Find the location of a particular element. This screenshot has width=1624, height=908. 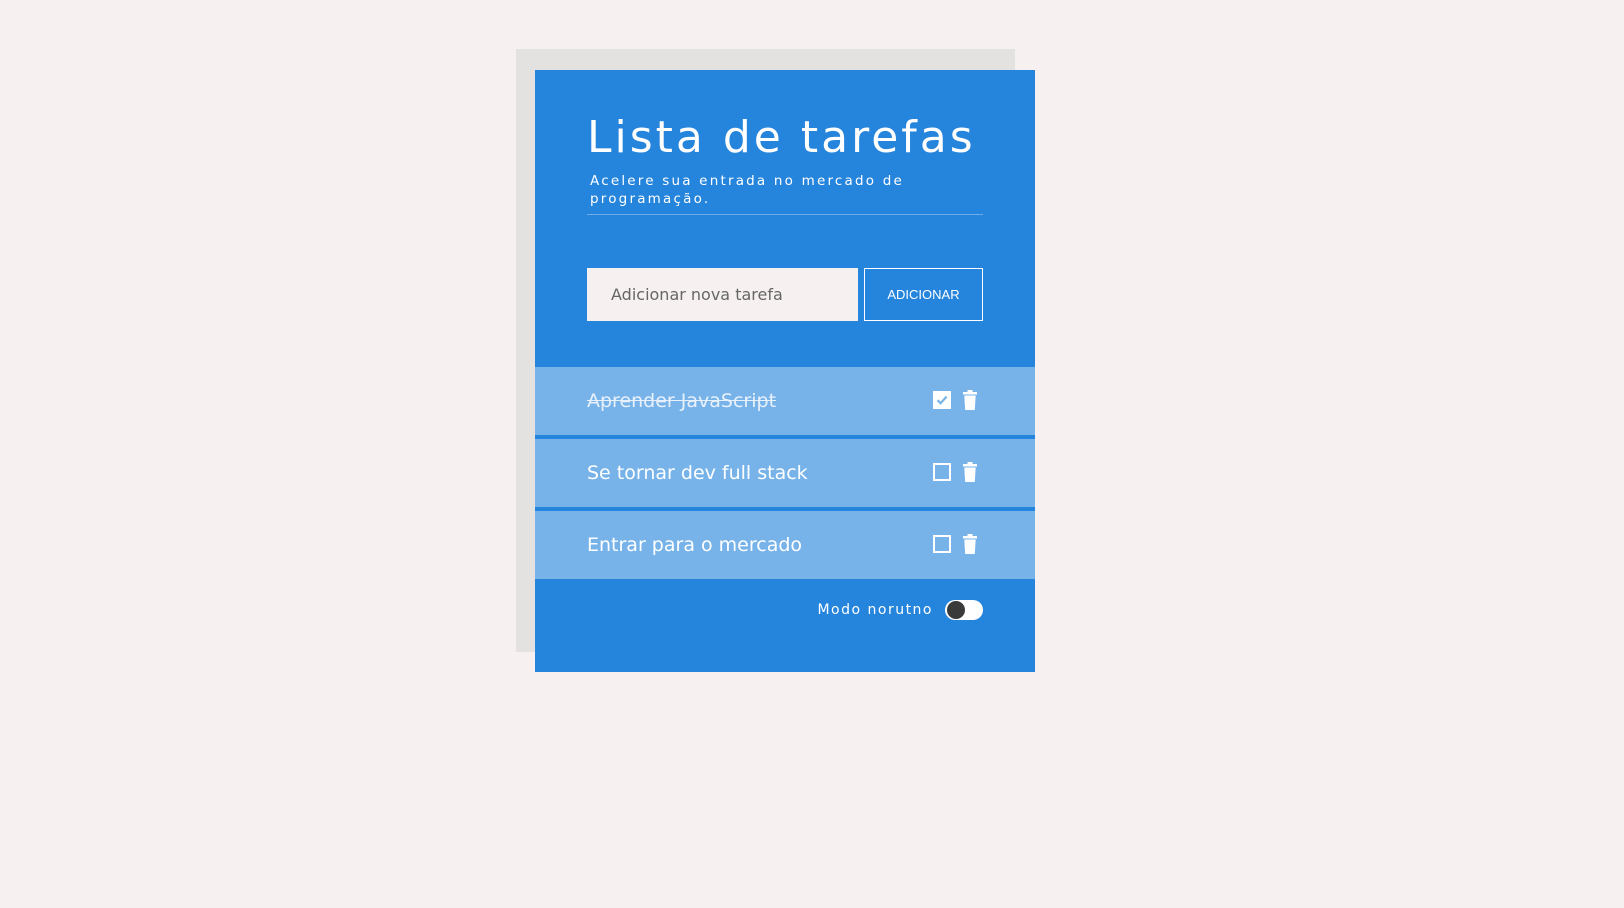

task-text: Se tornar dev full stack is located at coordinates (697, 473).